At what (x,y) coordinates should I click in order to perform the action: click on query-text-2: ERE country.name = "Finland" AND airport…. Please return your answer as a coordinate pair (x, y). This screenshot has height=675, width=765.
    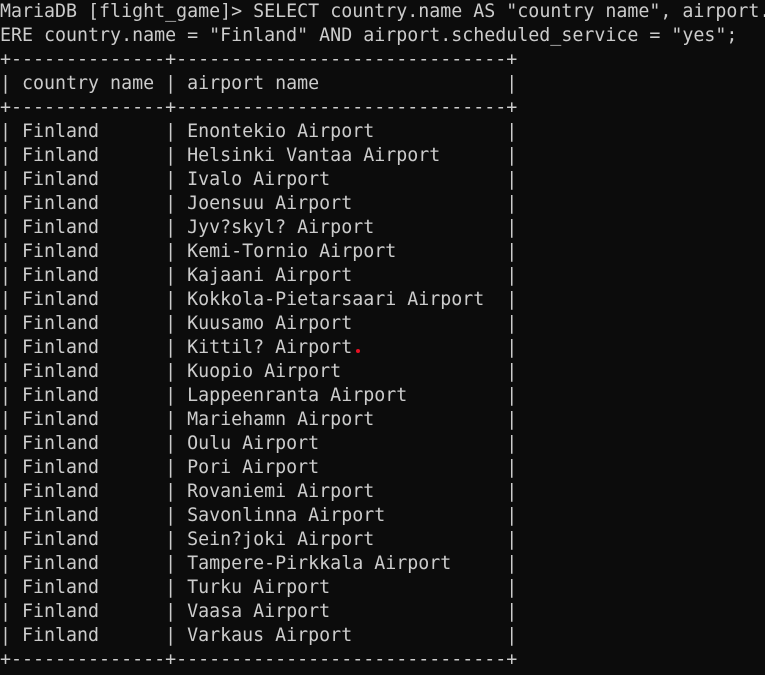
    Looking at the image, I should click on (369, 35).